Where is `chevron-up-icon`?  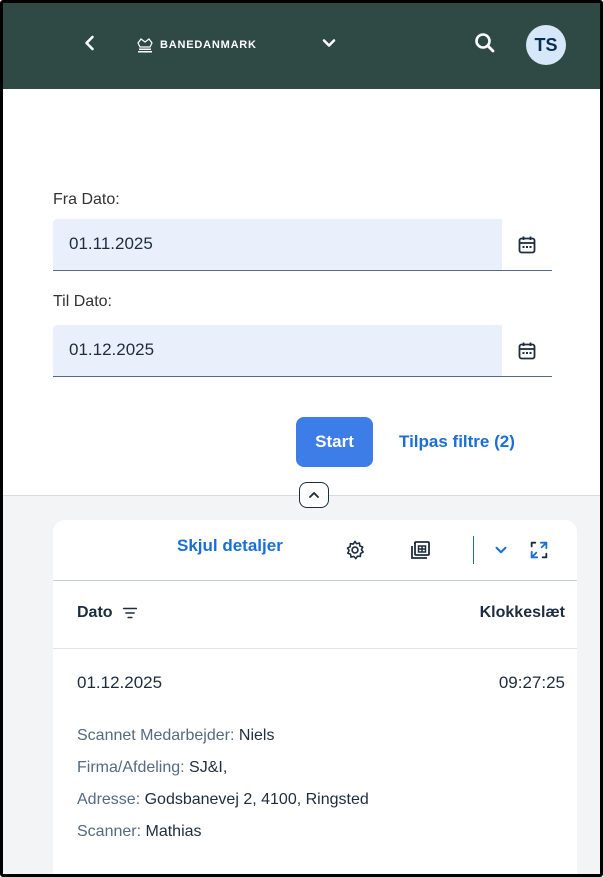
chevron-up-icon is located at coordinates (314, 495).